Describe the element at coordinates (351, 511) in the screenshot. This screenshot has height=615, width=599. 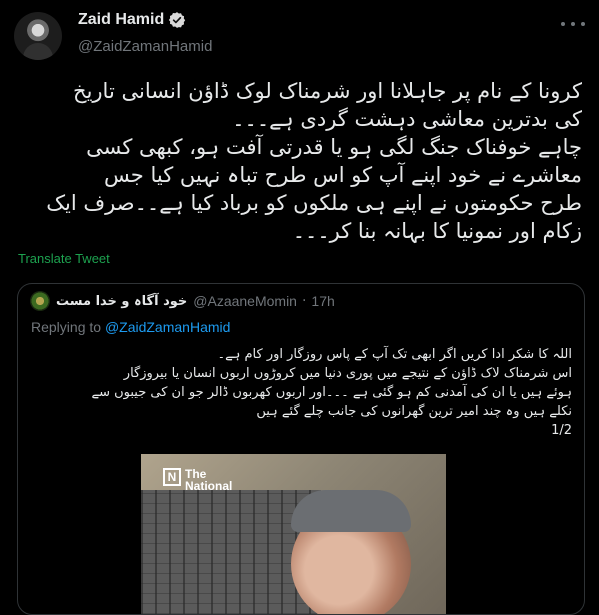
I see `media-cap` at that location.